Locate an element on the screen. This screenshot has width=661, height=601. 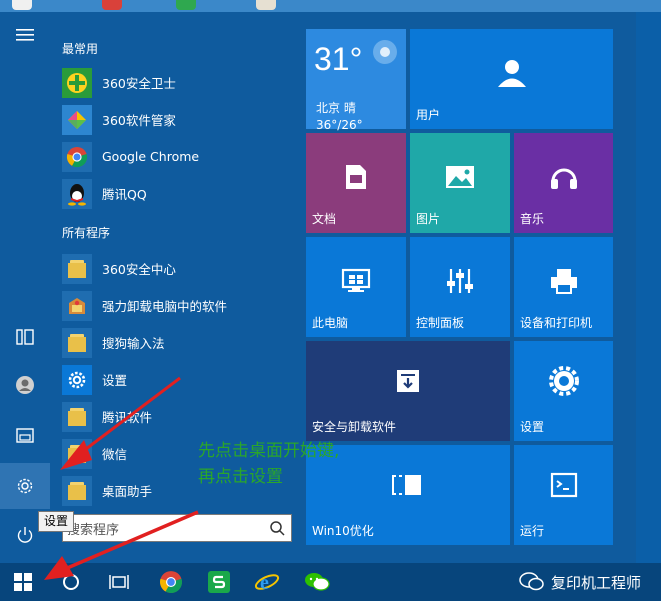
cortana-button is located at coordinates (71, 582).